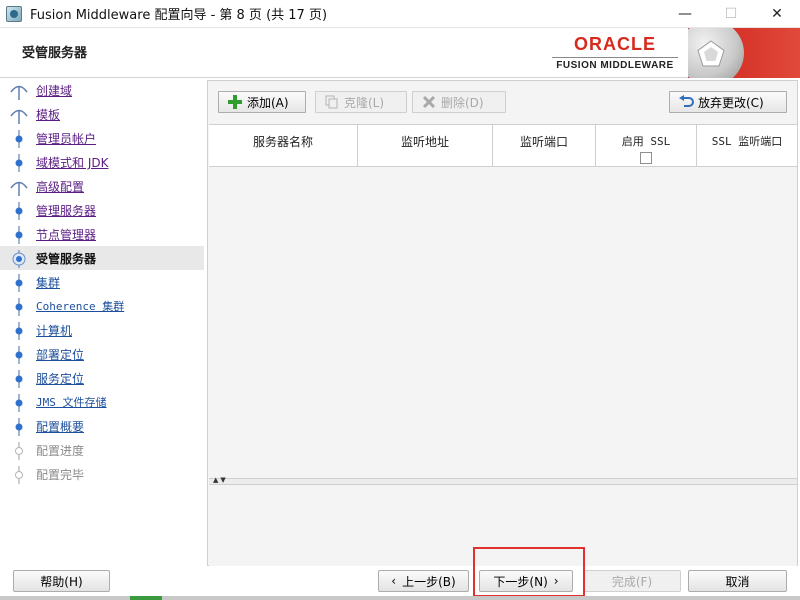 The image size is (800, 600). Describe the element at coordinates (235, 102) in the screenshot. I see `plus-icon` at that location.